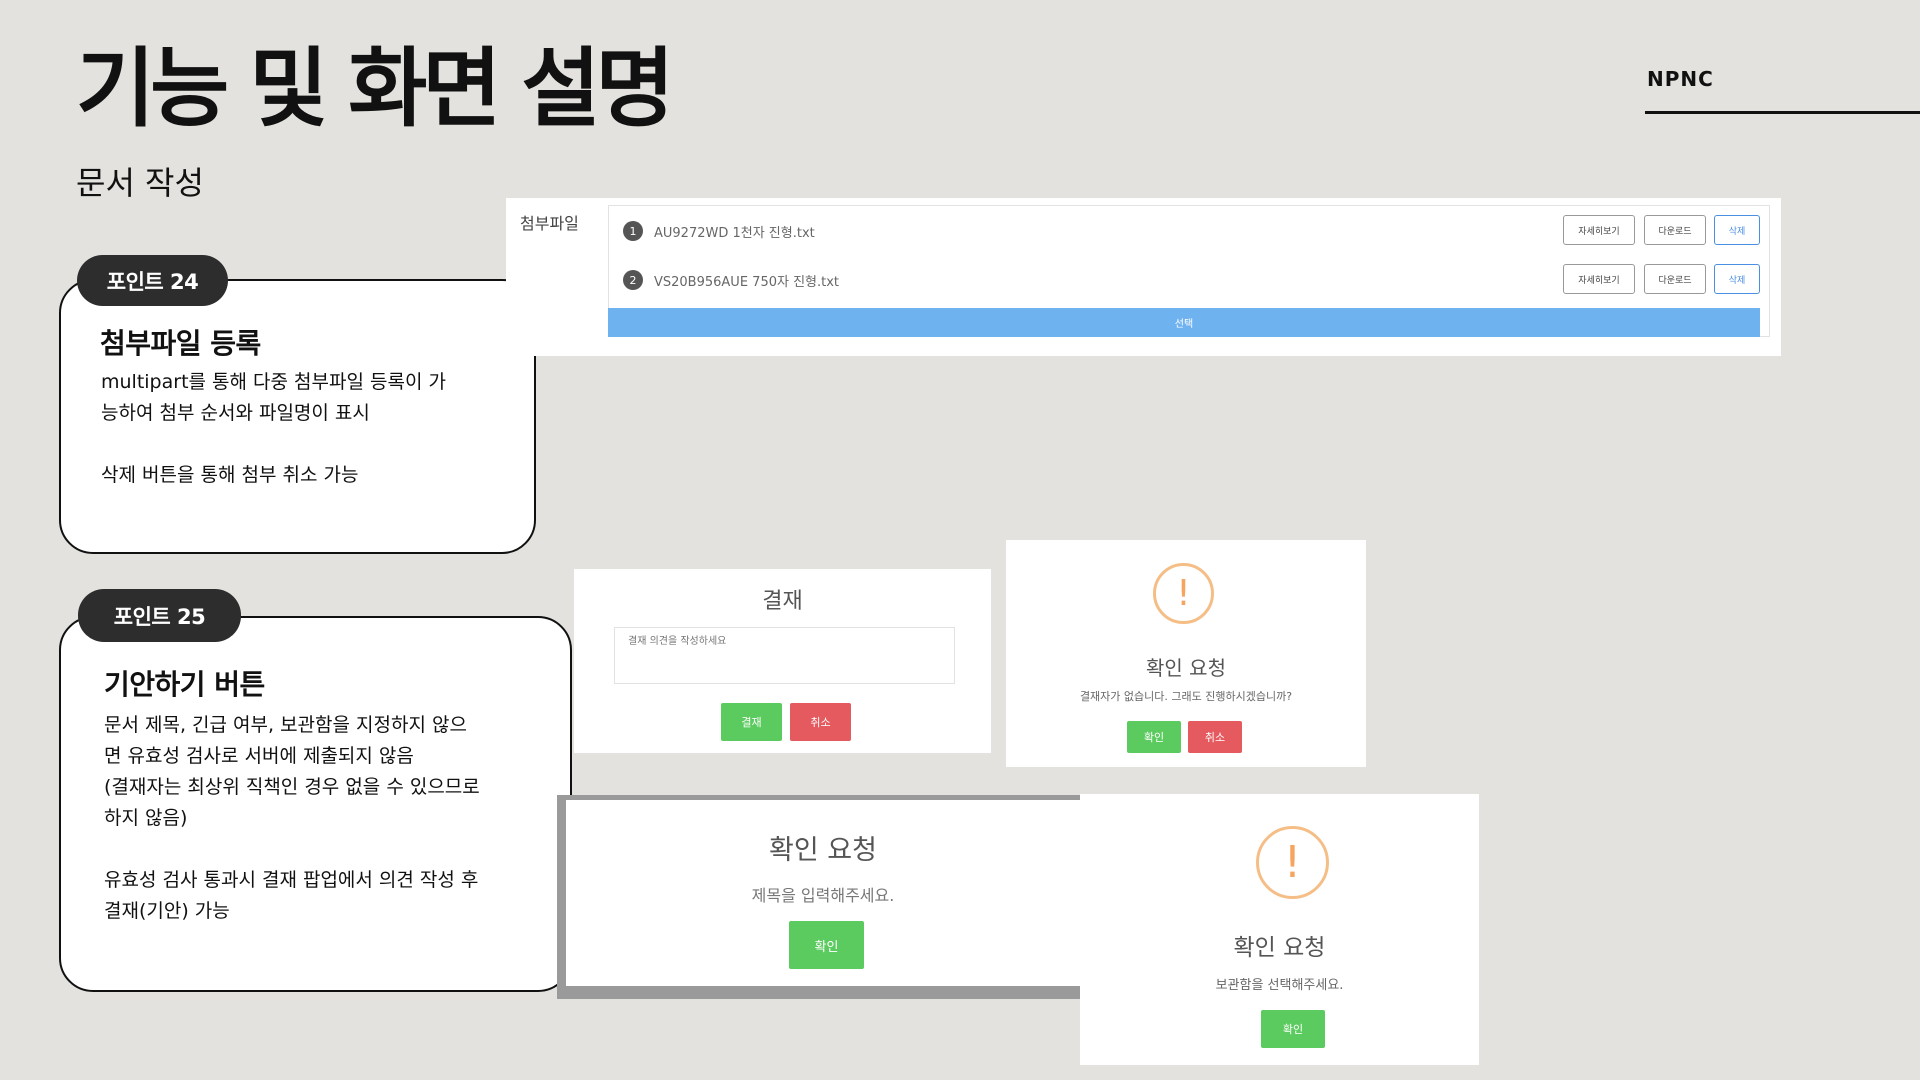 The width and height of the screenshot is (1920, 1080). What do you see at coordinates (184, 684) in the screenshot?
I see `point-25-title: 기안하기 버튼` at bounding box center [184, 684].